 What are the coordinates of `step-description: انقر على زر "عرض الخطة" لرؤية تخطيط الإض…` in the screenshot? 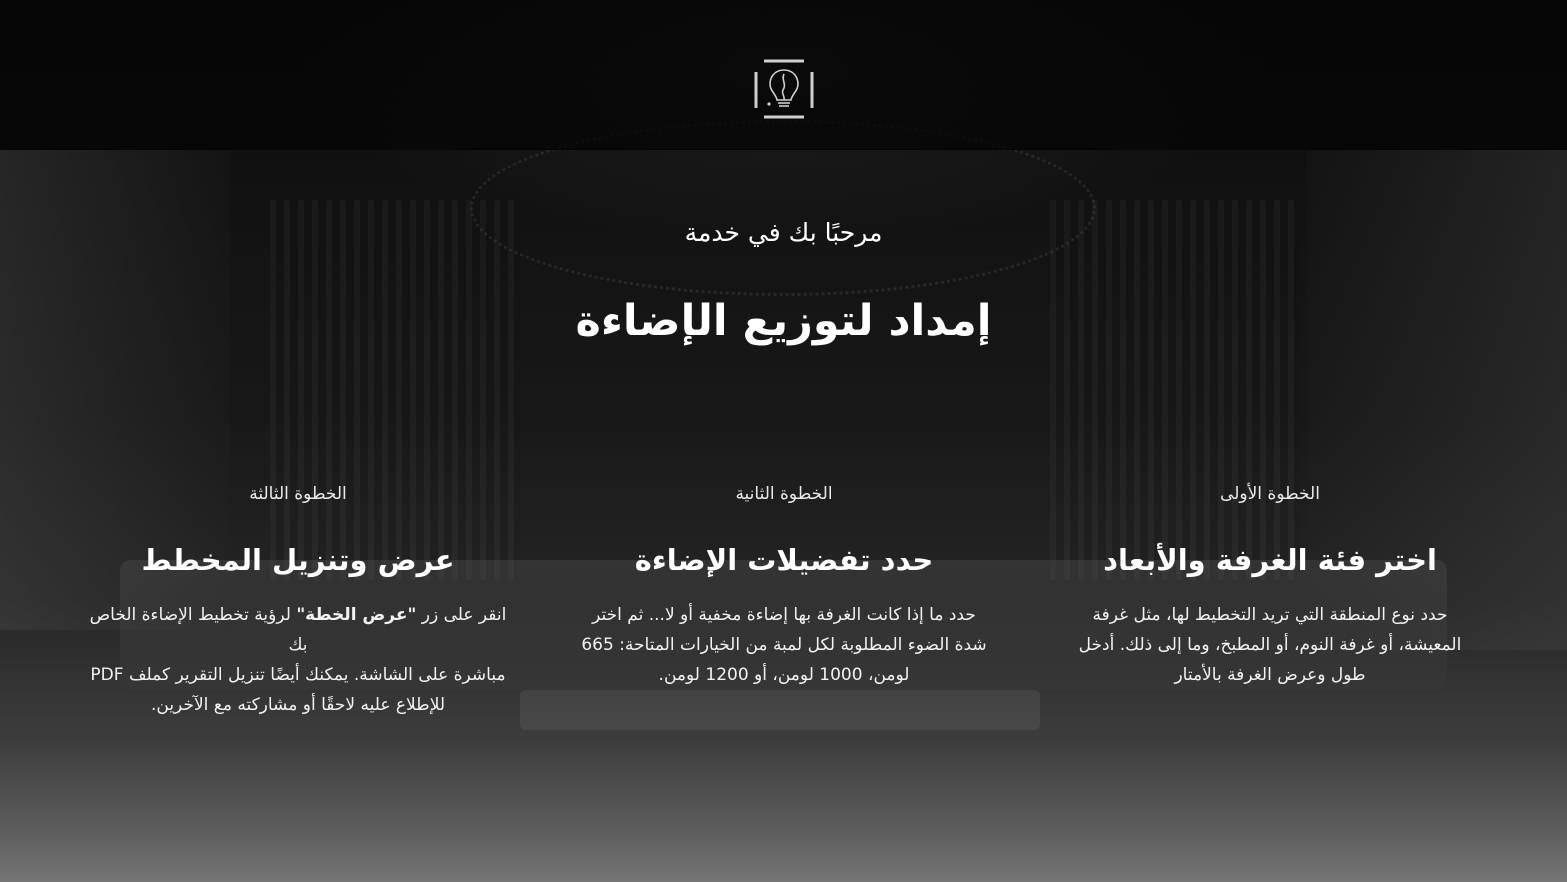 It's located at (298, 660).